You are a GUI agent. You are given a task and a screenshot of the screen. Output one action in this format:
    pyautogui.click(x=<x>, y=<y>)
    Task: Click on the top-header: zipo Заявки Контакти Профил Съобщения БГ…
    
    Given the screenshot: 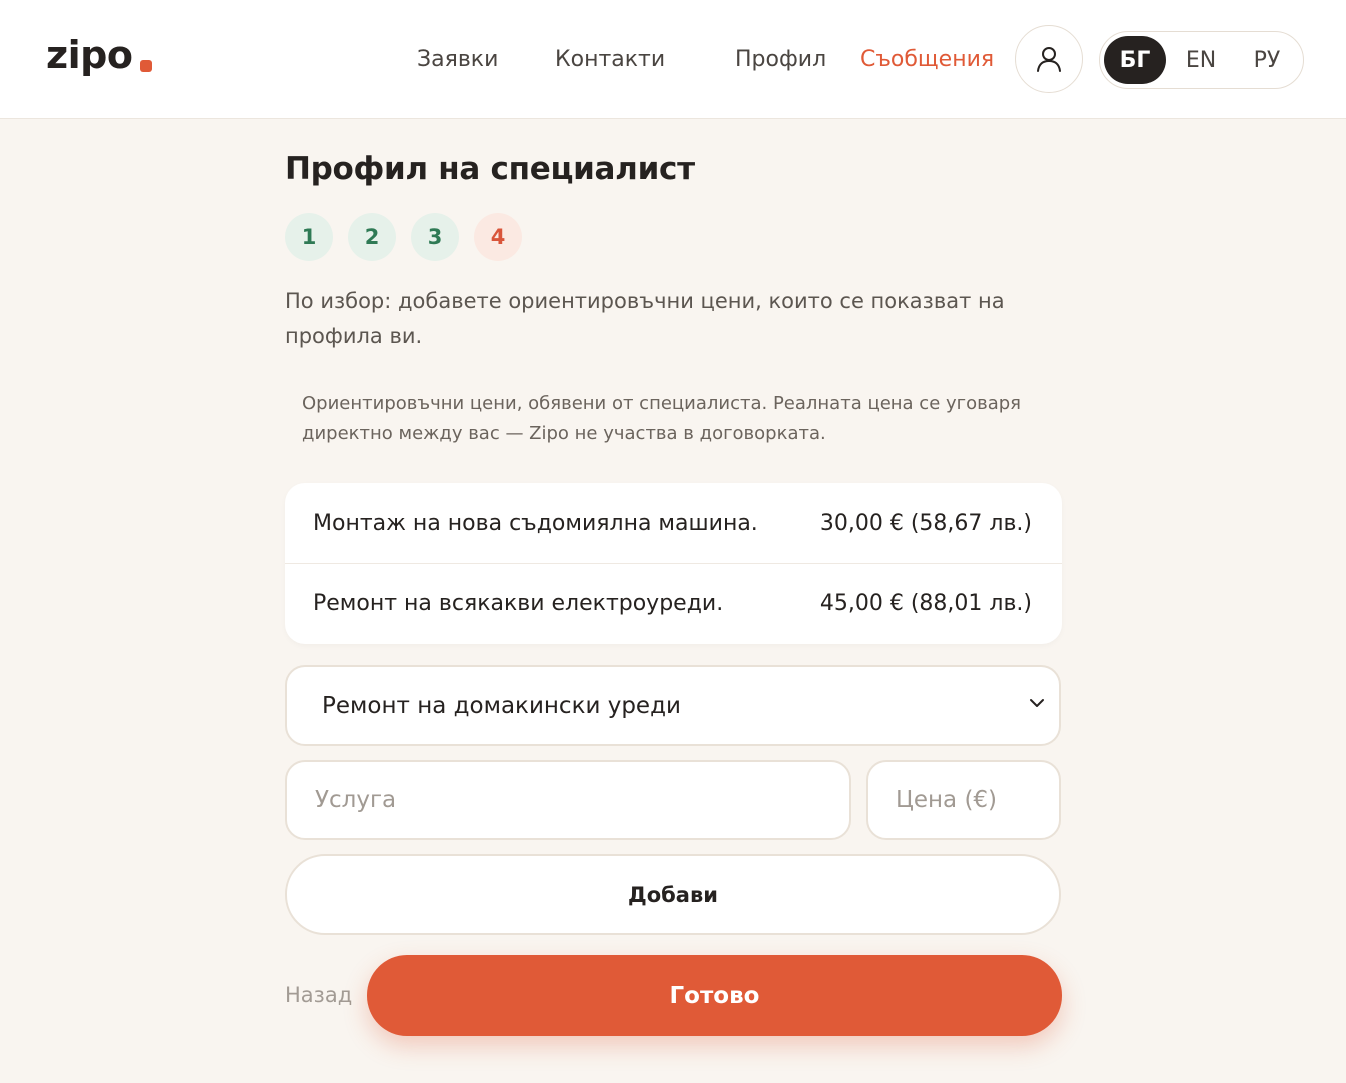 What is the action you would take?
    pyautogui.click(x=673, y=59)
    